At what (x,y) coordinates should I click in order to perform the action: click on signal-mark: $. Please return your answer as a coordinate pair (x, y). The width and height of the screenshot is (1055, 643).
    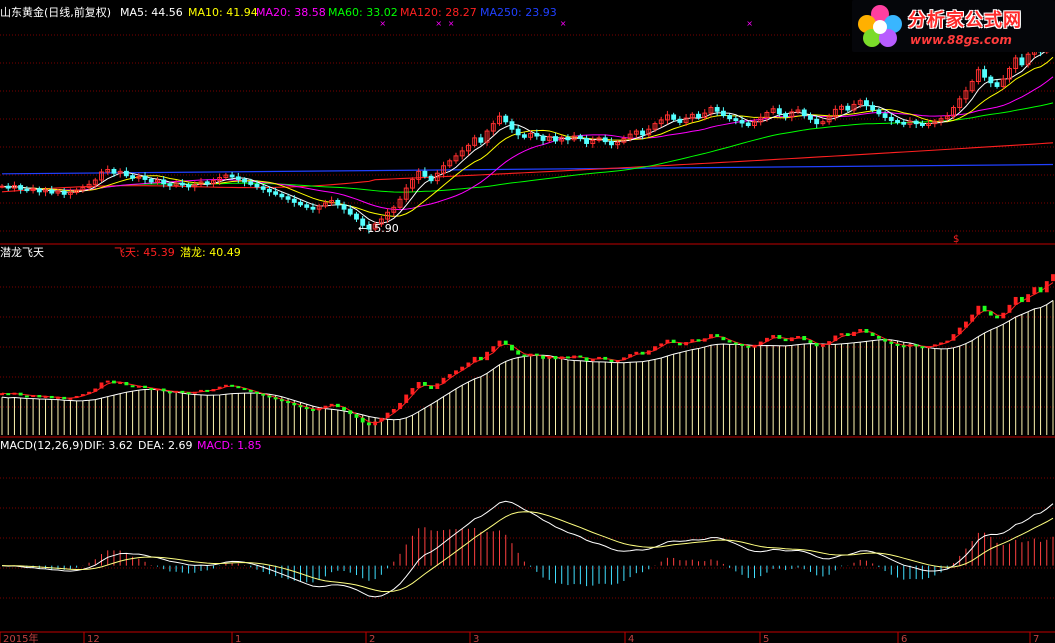
    Looking at the image, I should click on (956, 239).